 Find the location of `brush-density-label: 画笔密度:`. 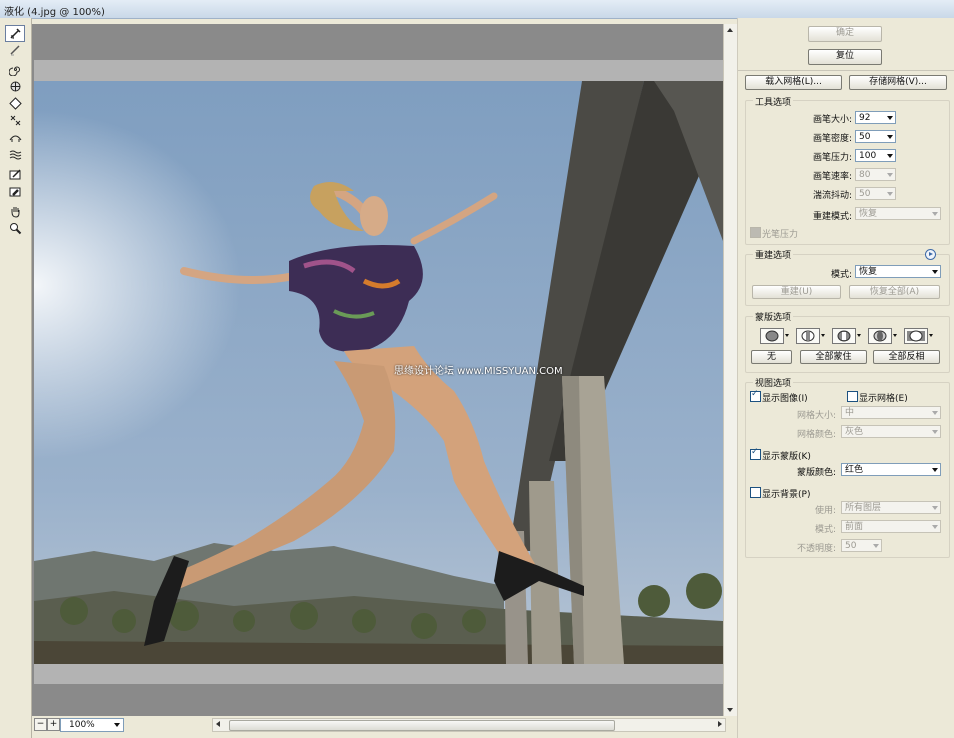

brush-density-label: 画笔密度: is located at coordinates (832, 139).